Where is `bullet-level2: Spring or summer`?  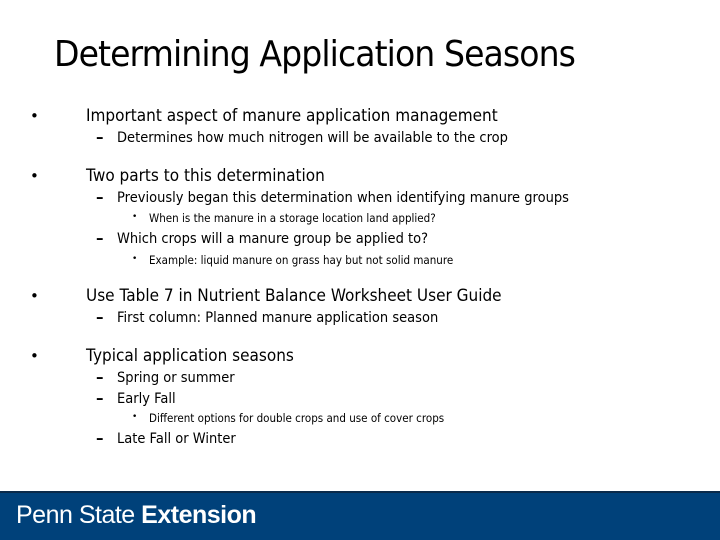 bullet-level2: Spring or summer is located at coordinates (176, 378).